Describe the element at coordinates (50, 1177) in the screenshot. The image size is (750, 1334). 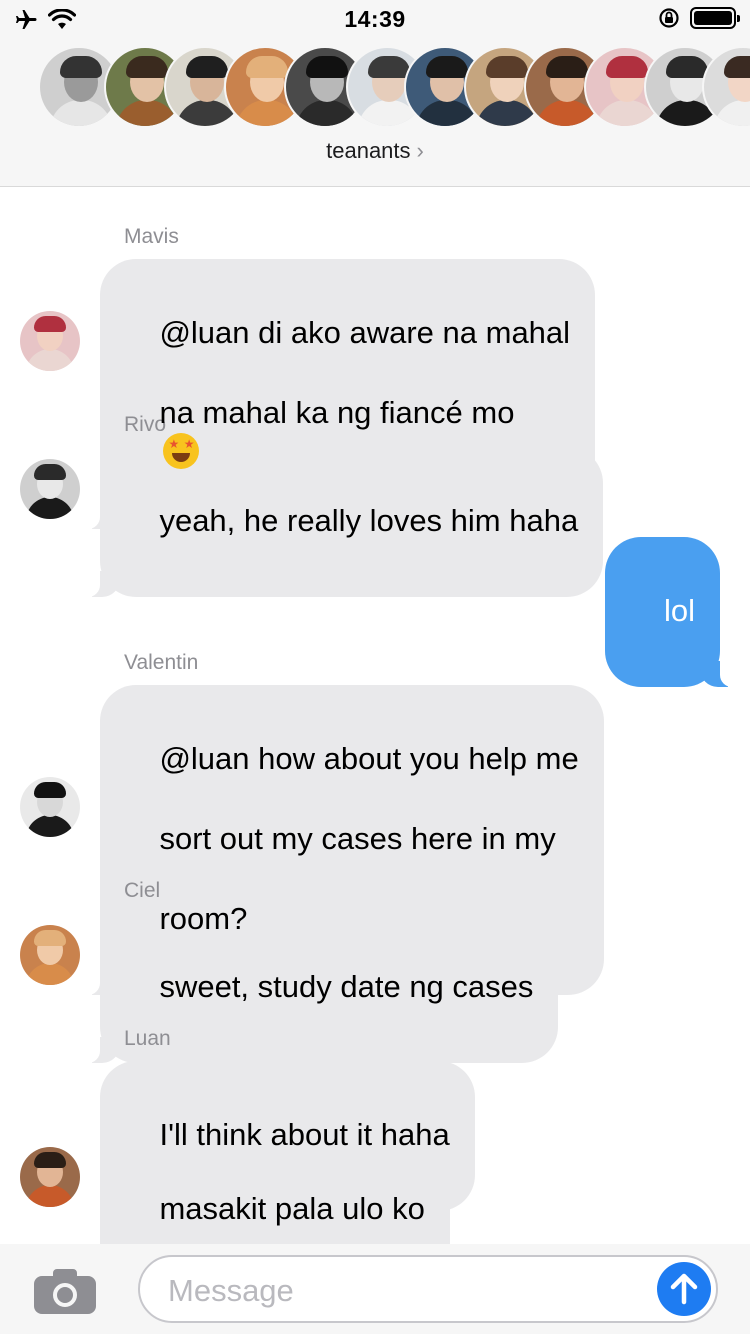
I see `avatar-luan` at that location.